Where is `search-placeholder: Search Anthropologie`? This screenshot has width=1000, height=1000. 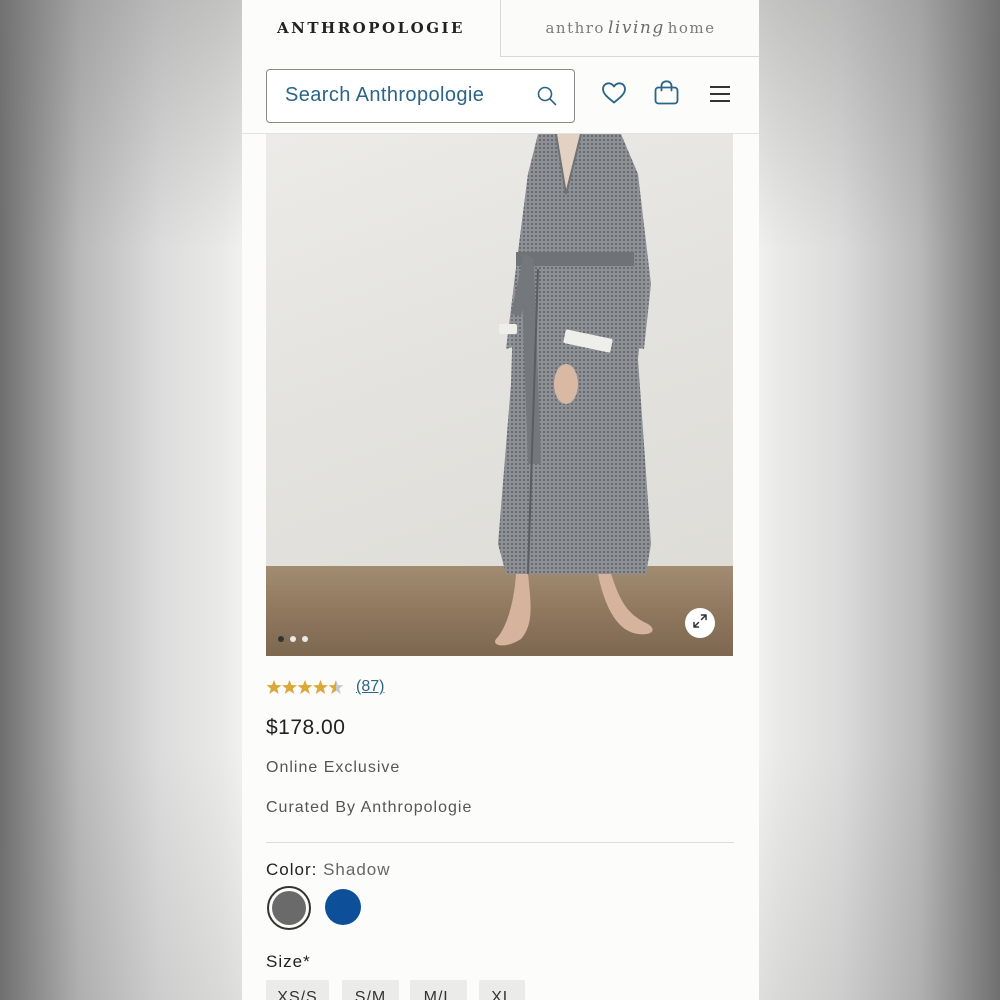 search-placeholder: Search Anthropologie is located at coordinates (385, 95).